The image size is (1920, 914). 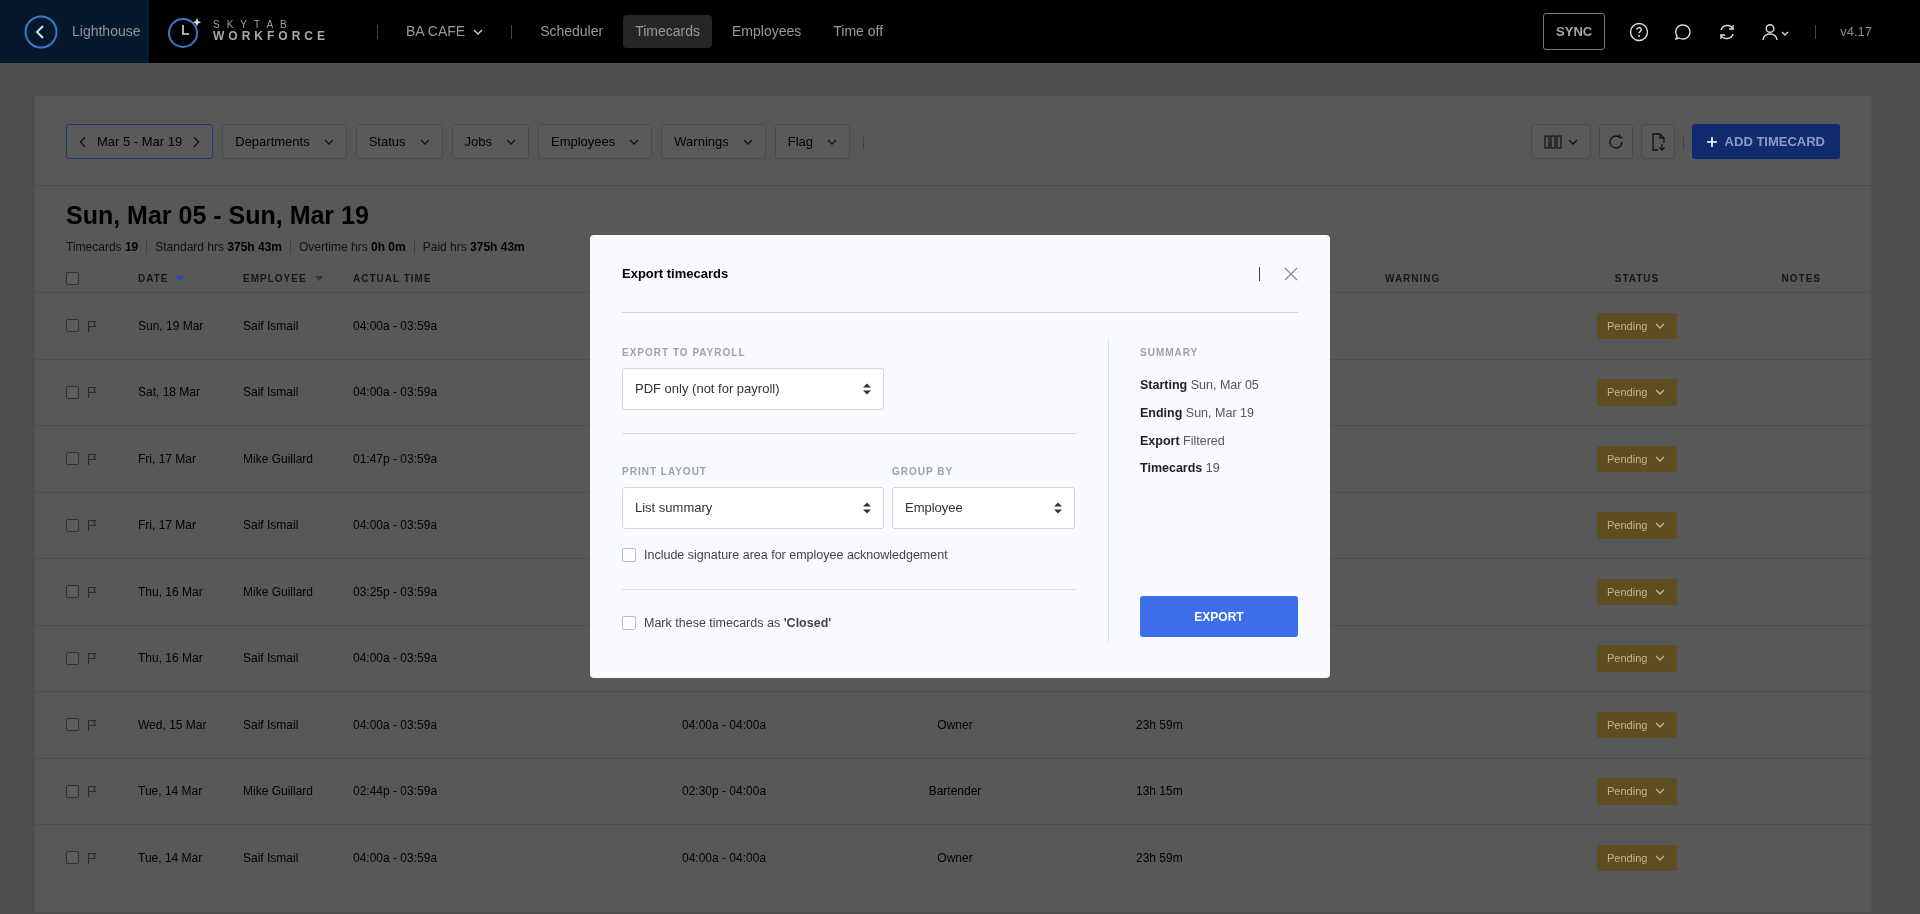 What do you see at coordinates (1291, 273) in the screenshot?
I see `close-icon` at bounding box center [1291, 273].